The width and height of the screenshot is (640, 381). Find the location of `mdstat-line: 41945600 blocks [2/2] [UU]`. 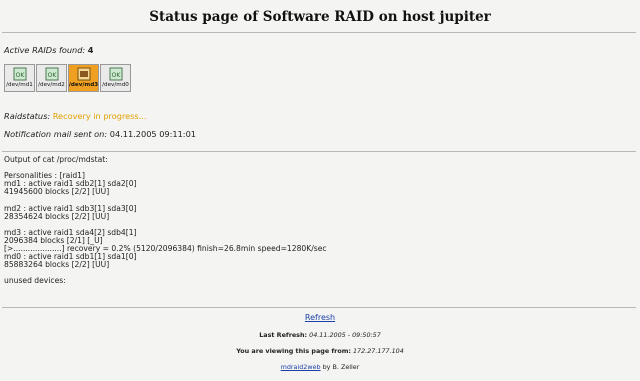

mdstat-line: 41945600 blocks [2/2] [UU] is located at coordinates (57, 192).